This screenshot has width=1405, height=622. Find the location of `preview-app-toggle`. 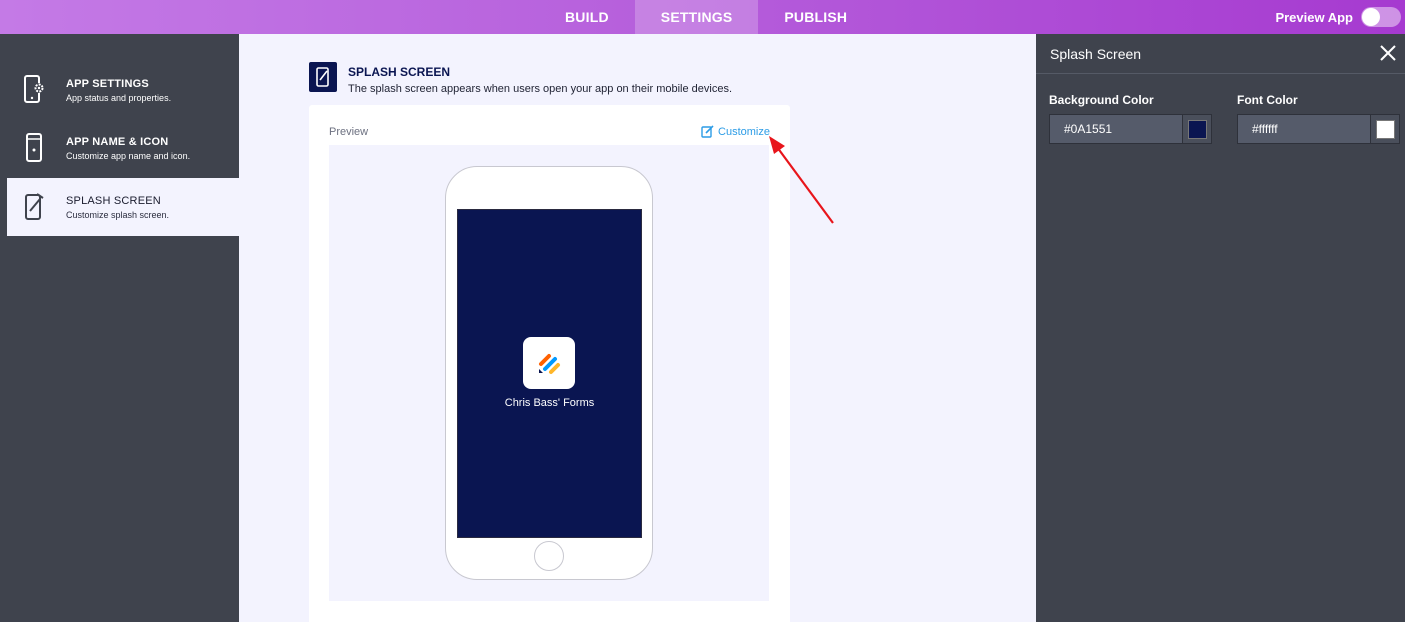

preview-app-toggle is located at coordinates (1381, 17).